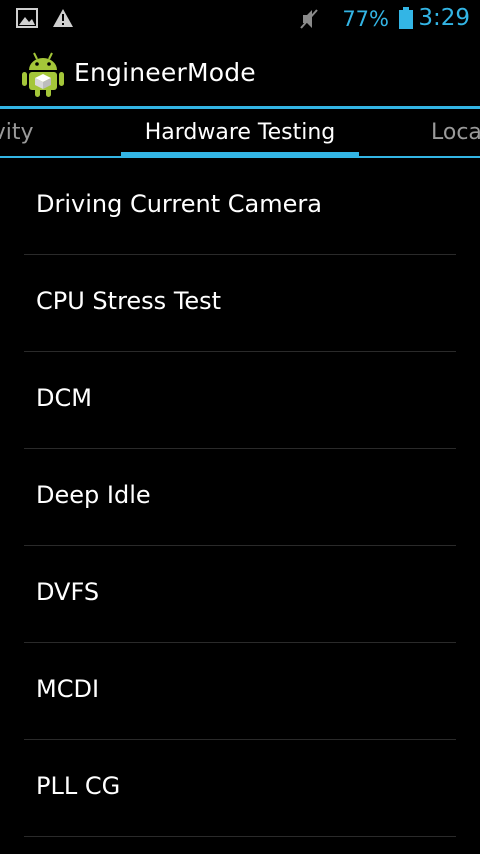 This screenshot has height=854, width=480. Describe the element at coordinates (455, 132) in the screenshot. I see `tab-next: Loca` at that location.